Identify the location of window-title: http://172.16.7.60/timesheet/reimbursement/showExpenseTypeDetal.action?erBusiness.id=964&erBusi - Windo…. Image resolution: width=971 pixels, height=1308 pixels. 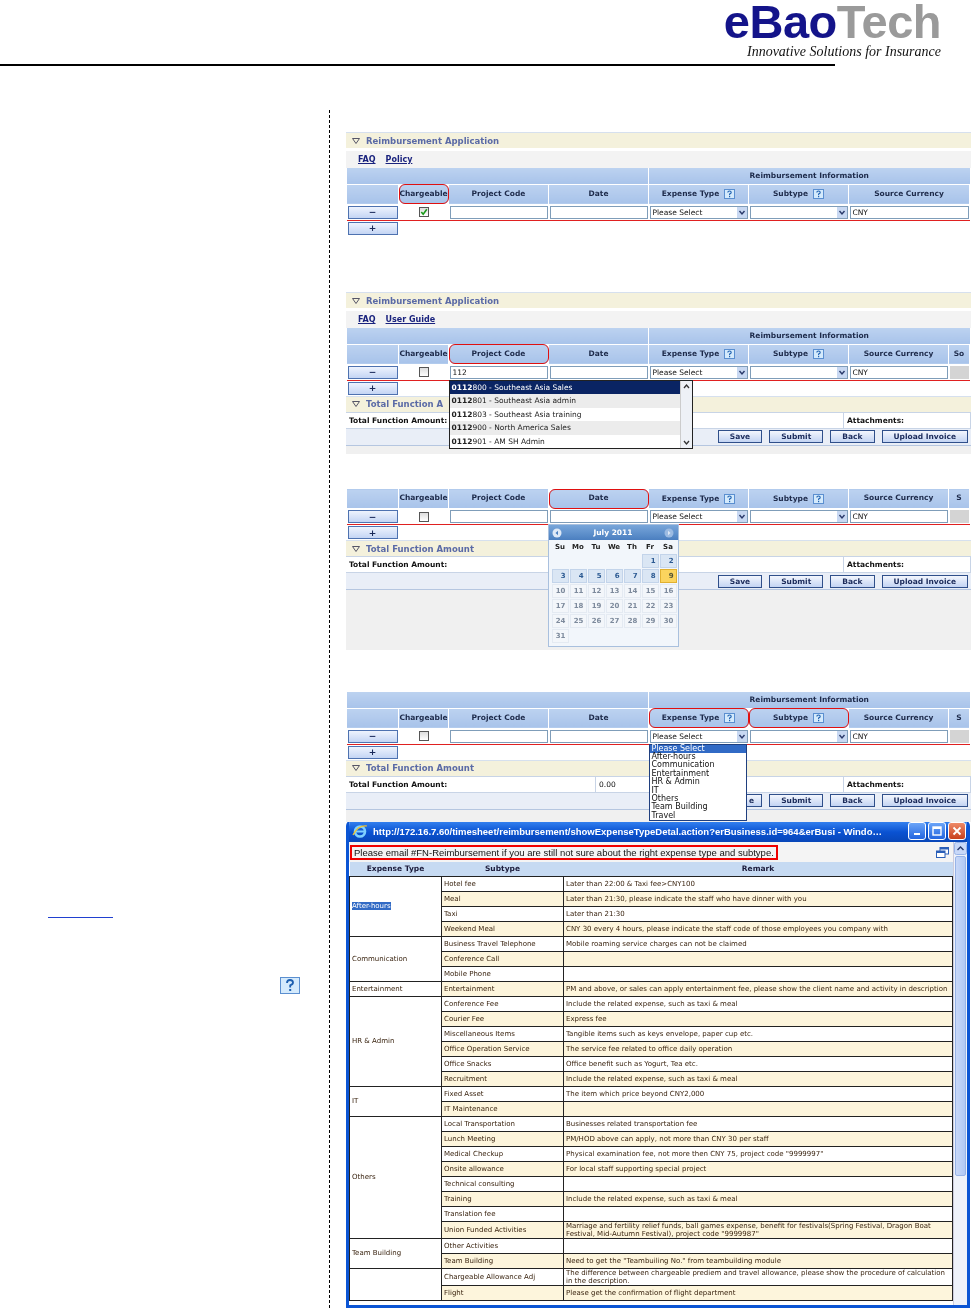
(628, 831).